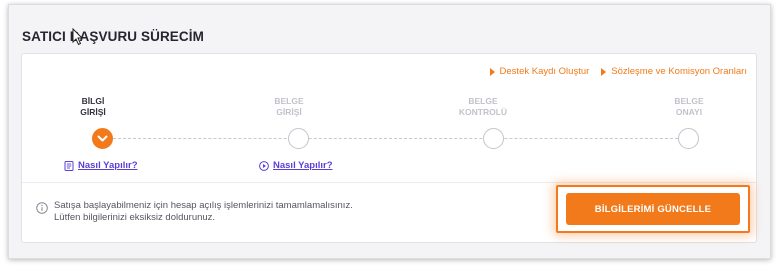  I want to click on mouse-cursor-icon, so click(78, 37).